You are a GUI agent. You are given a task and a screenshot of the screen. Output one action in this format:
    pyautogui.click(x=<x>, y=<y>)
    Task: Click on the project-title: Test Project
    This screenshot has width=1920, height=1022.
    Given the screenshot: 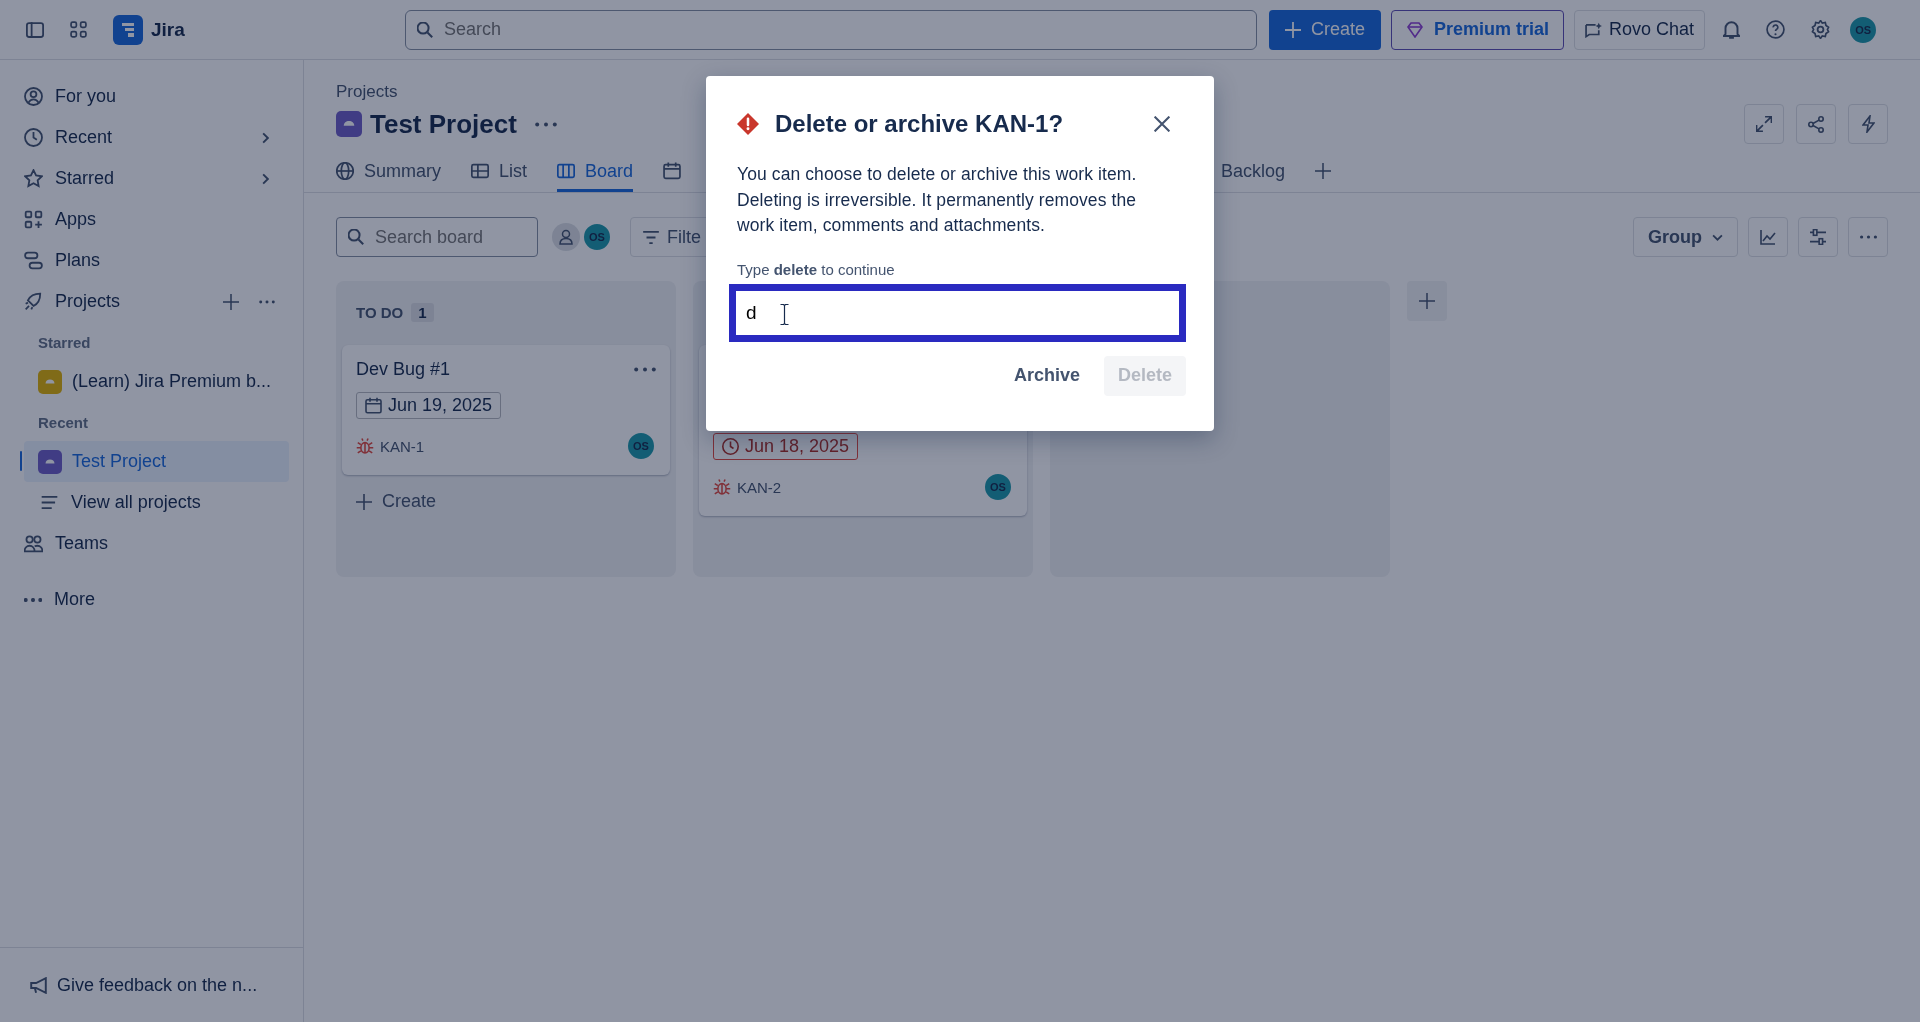 What is the action you would take?
    pyautogui.click(x=443, y=124)
    